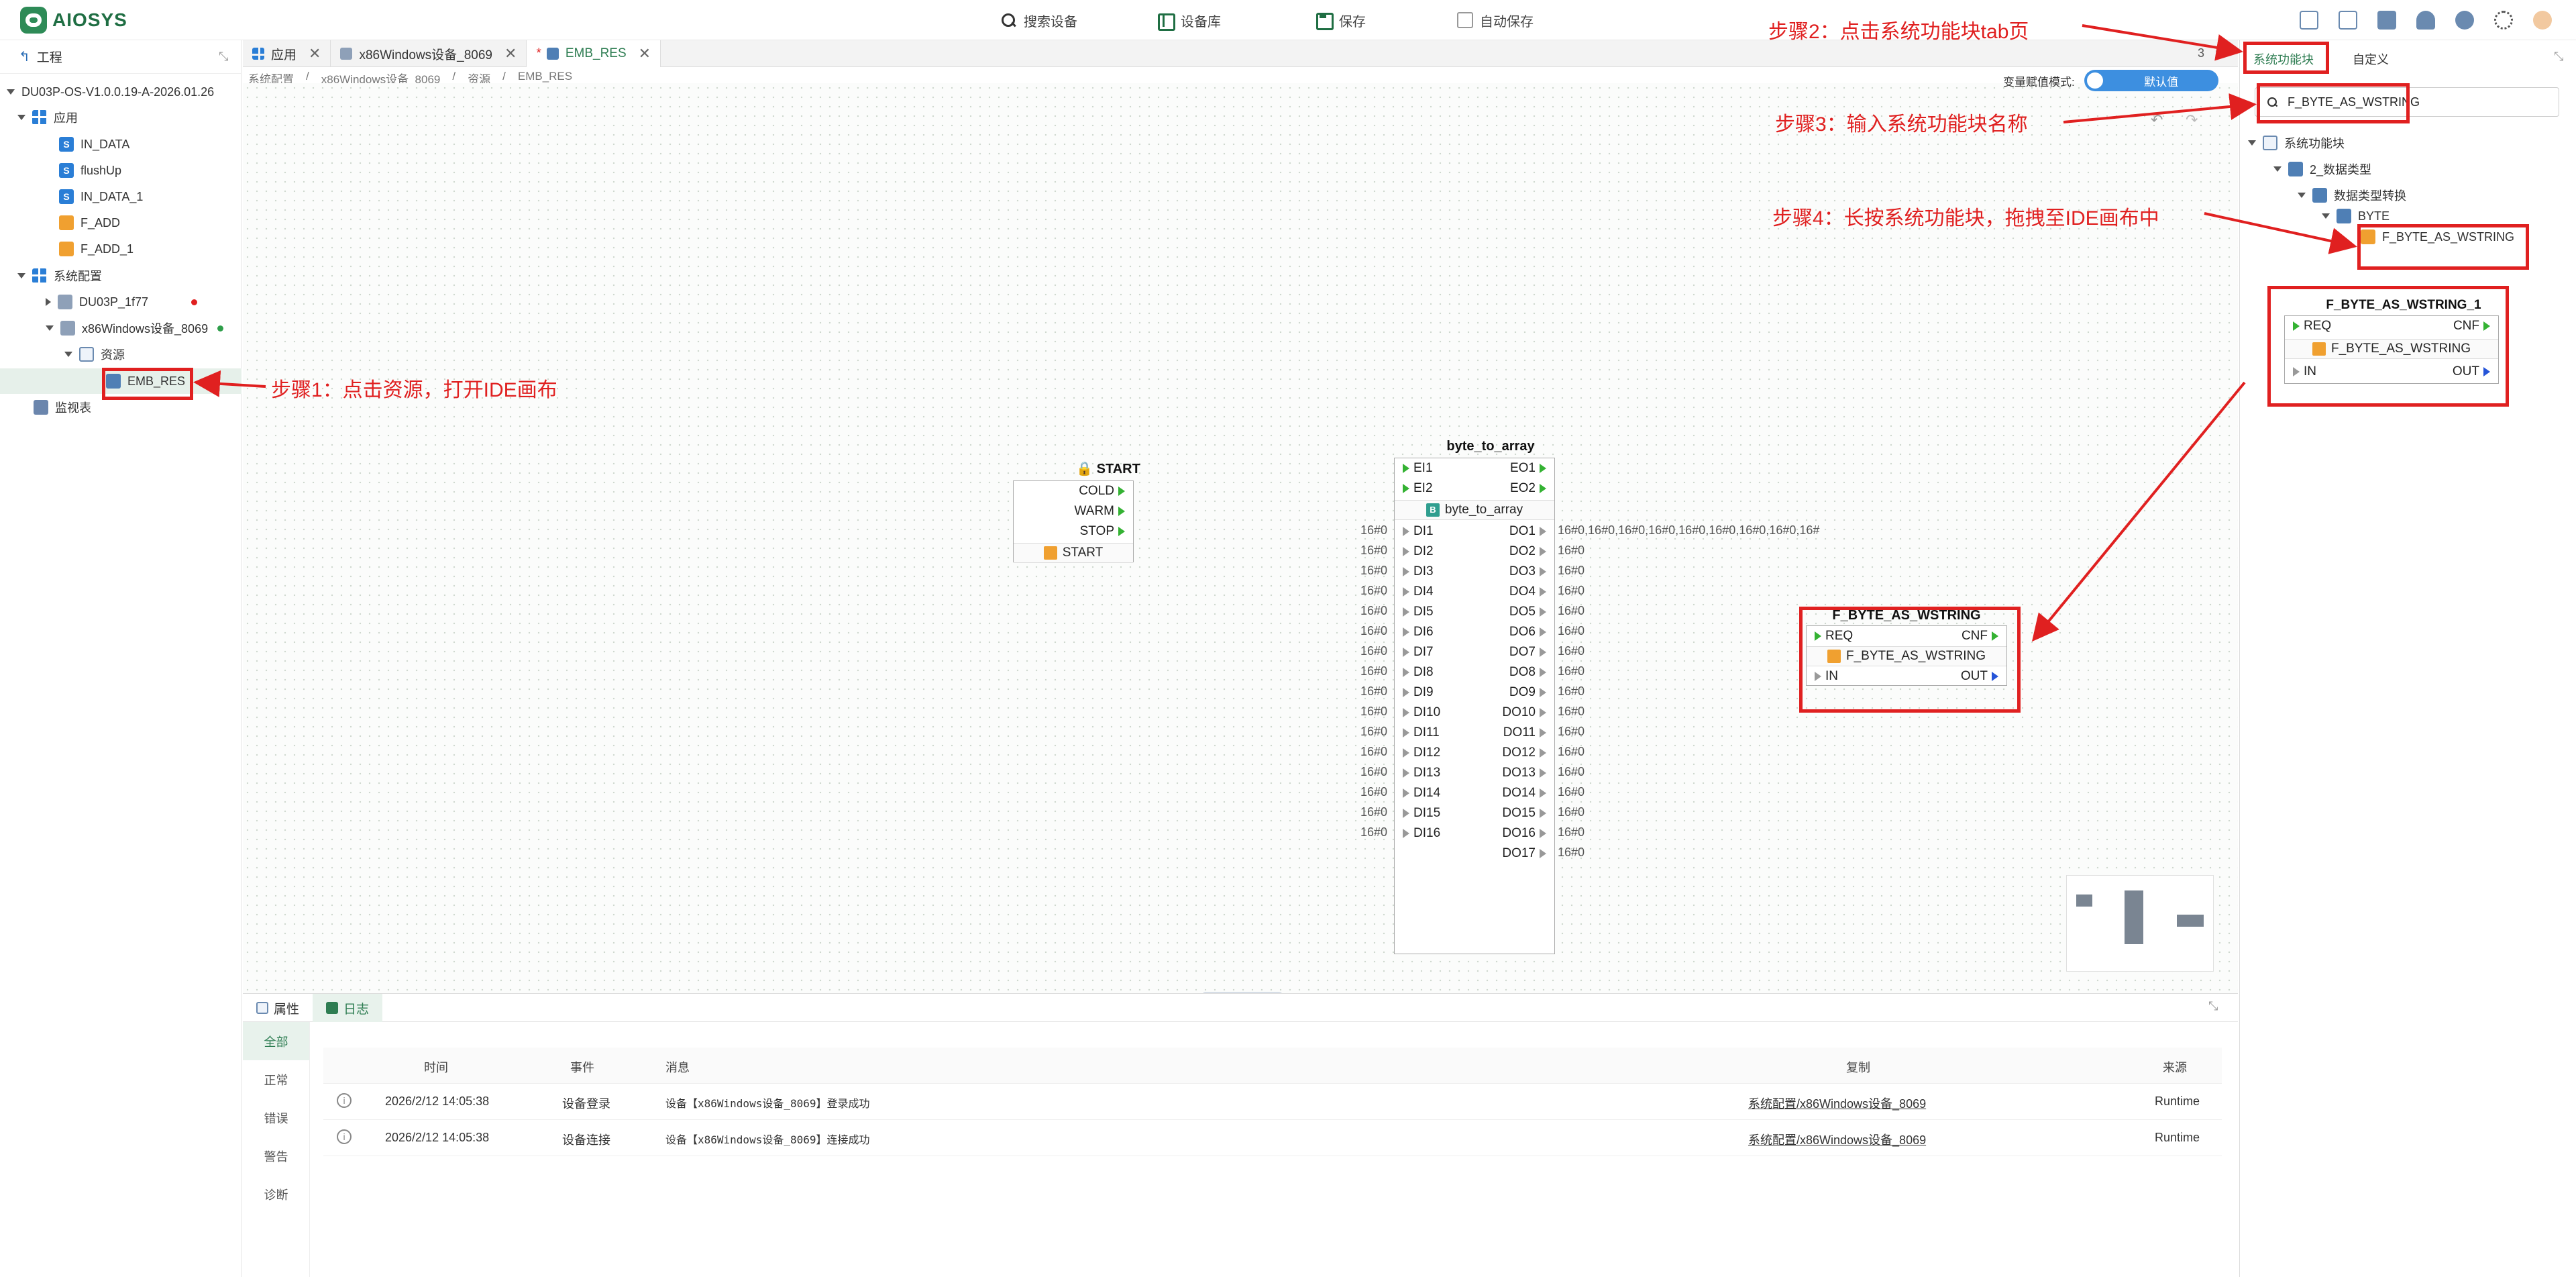 The image size is (2576, 1277). Describe the element at coordinates (2348, 20) in the screenshot. I see `layout-icon` at that location.